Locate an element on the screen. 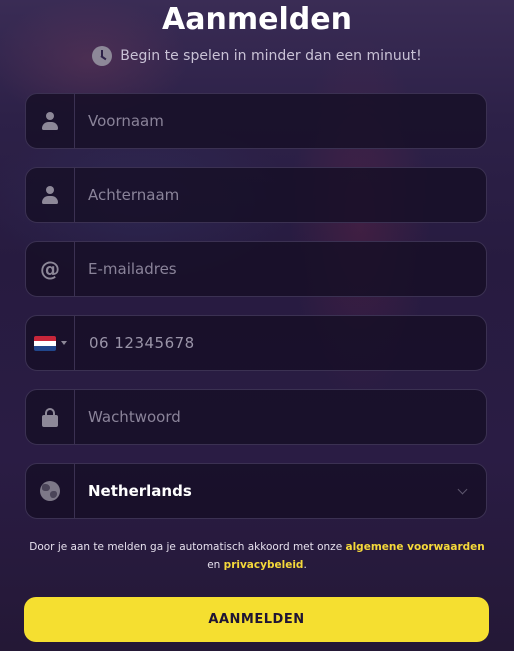 Image resolution: width=514 pixels, height=651 pixels. terms-conjunction: en is located at coordinates (214, 565).